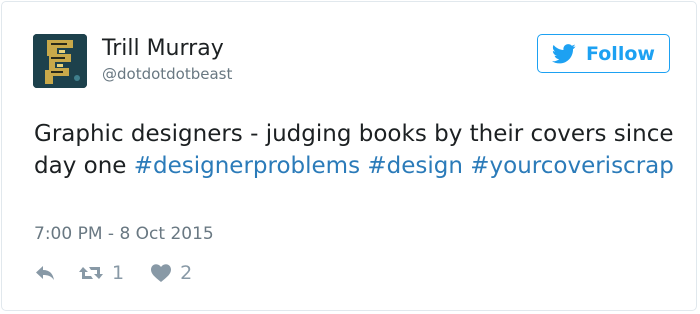 This screenshot has width=700, height=314. I want to click on retweet-button: 1, so click(101, 273).